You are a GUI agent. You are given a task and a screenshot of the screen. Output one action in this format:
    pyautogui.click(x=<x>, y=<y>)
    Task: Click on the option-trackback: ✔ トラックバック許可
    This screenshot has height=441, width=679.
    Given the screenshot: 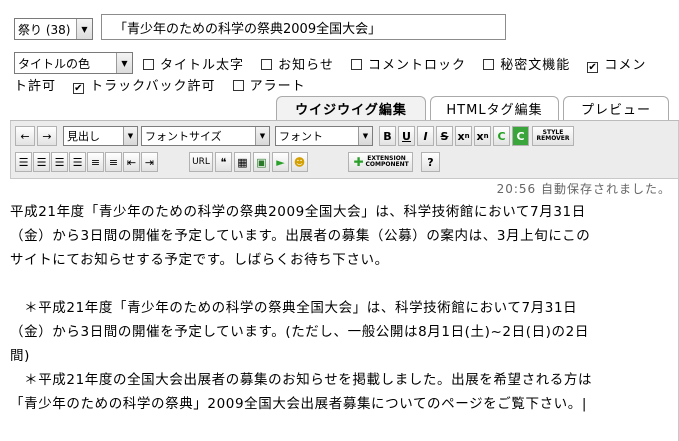 What is the action you would take?
    pyautogui.click(x=144, y=86)
    